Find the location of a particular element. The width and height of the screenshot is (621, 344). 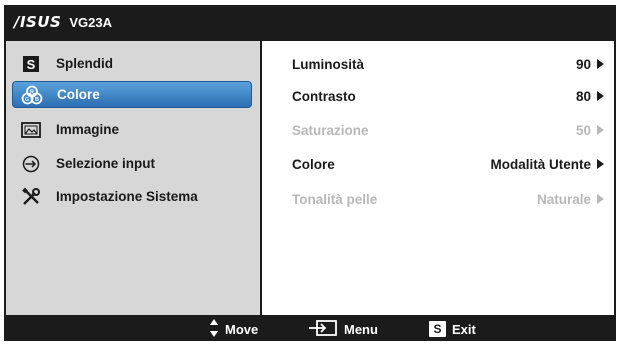

setting-value: Naturale is located at coordinates (563, 199).